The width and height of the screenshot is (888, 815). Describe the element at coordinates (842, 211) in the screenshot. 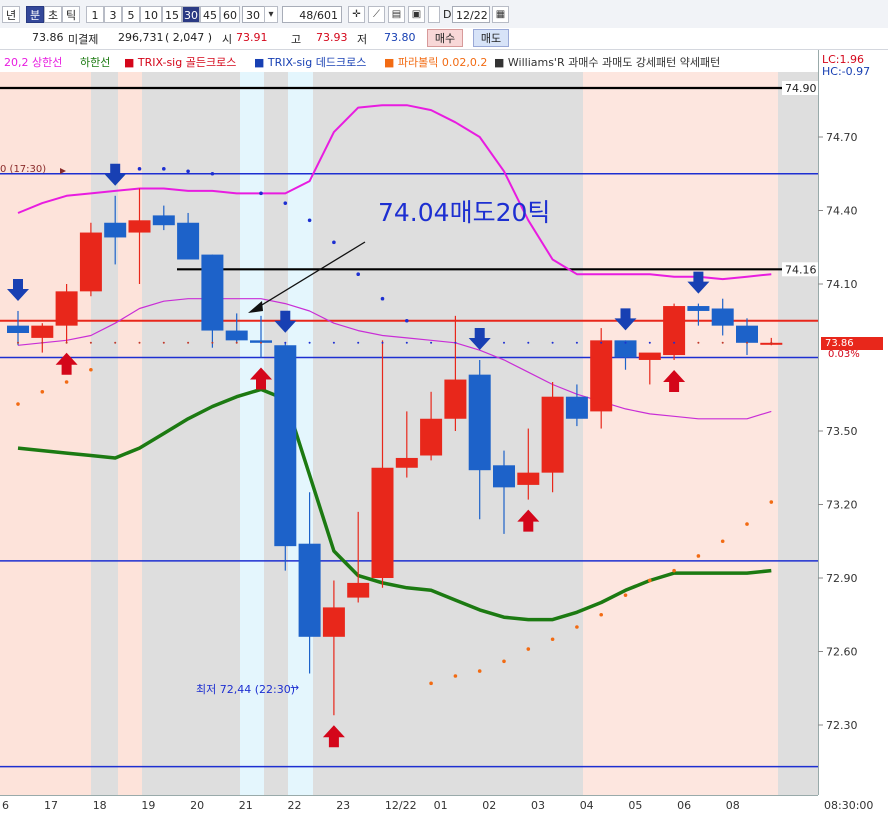

I see `y-tick-label: 74.40` at that location.